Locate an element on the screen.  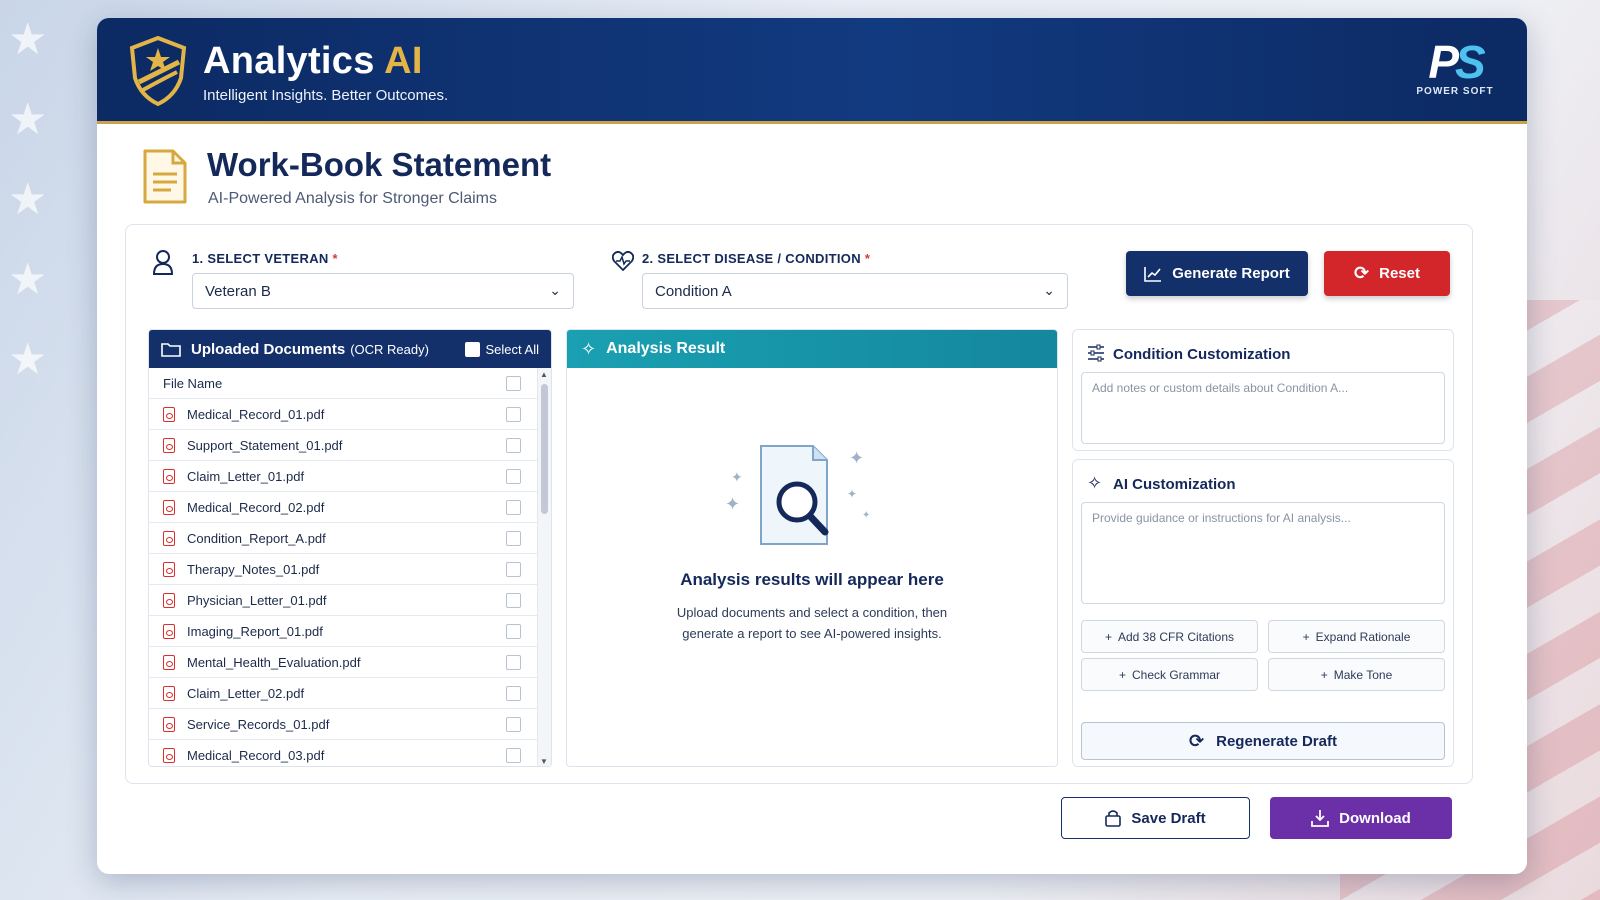
file-row: Imaging_Report_01.pdf is located at coordinates (350, 631).